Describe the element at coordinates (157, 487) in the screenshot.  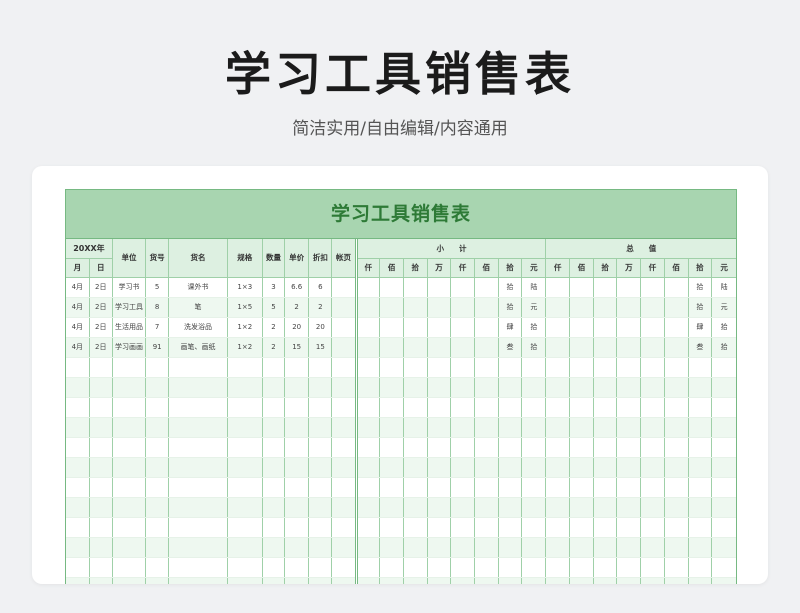
I see `cell-item-no` at that location.